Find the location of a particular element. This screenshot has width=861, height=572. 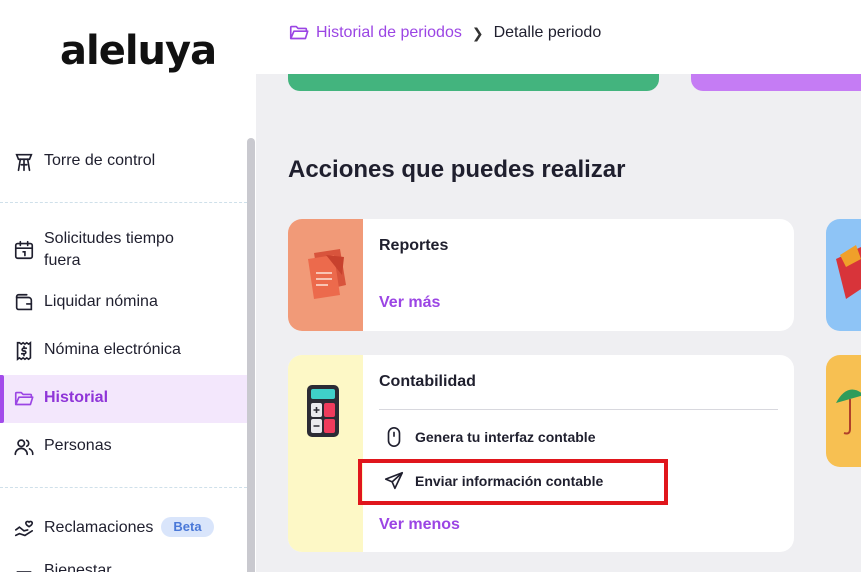

sidebar-item-personas: Personas is located at coordinates (123, 447).